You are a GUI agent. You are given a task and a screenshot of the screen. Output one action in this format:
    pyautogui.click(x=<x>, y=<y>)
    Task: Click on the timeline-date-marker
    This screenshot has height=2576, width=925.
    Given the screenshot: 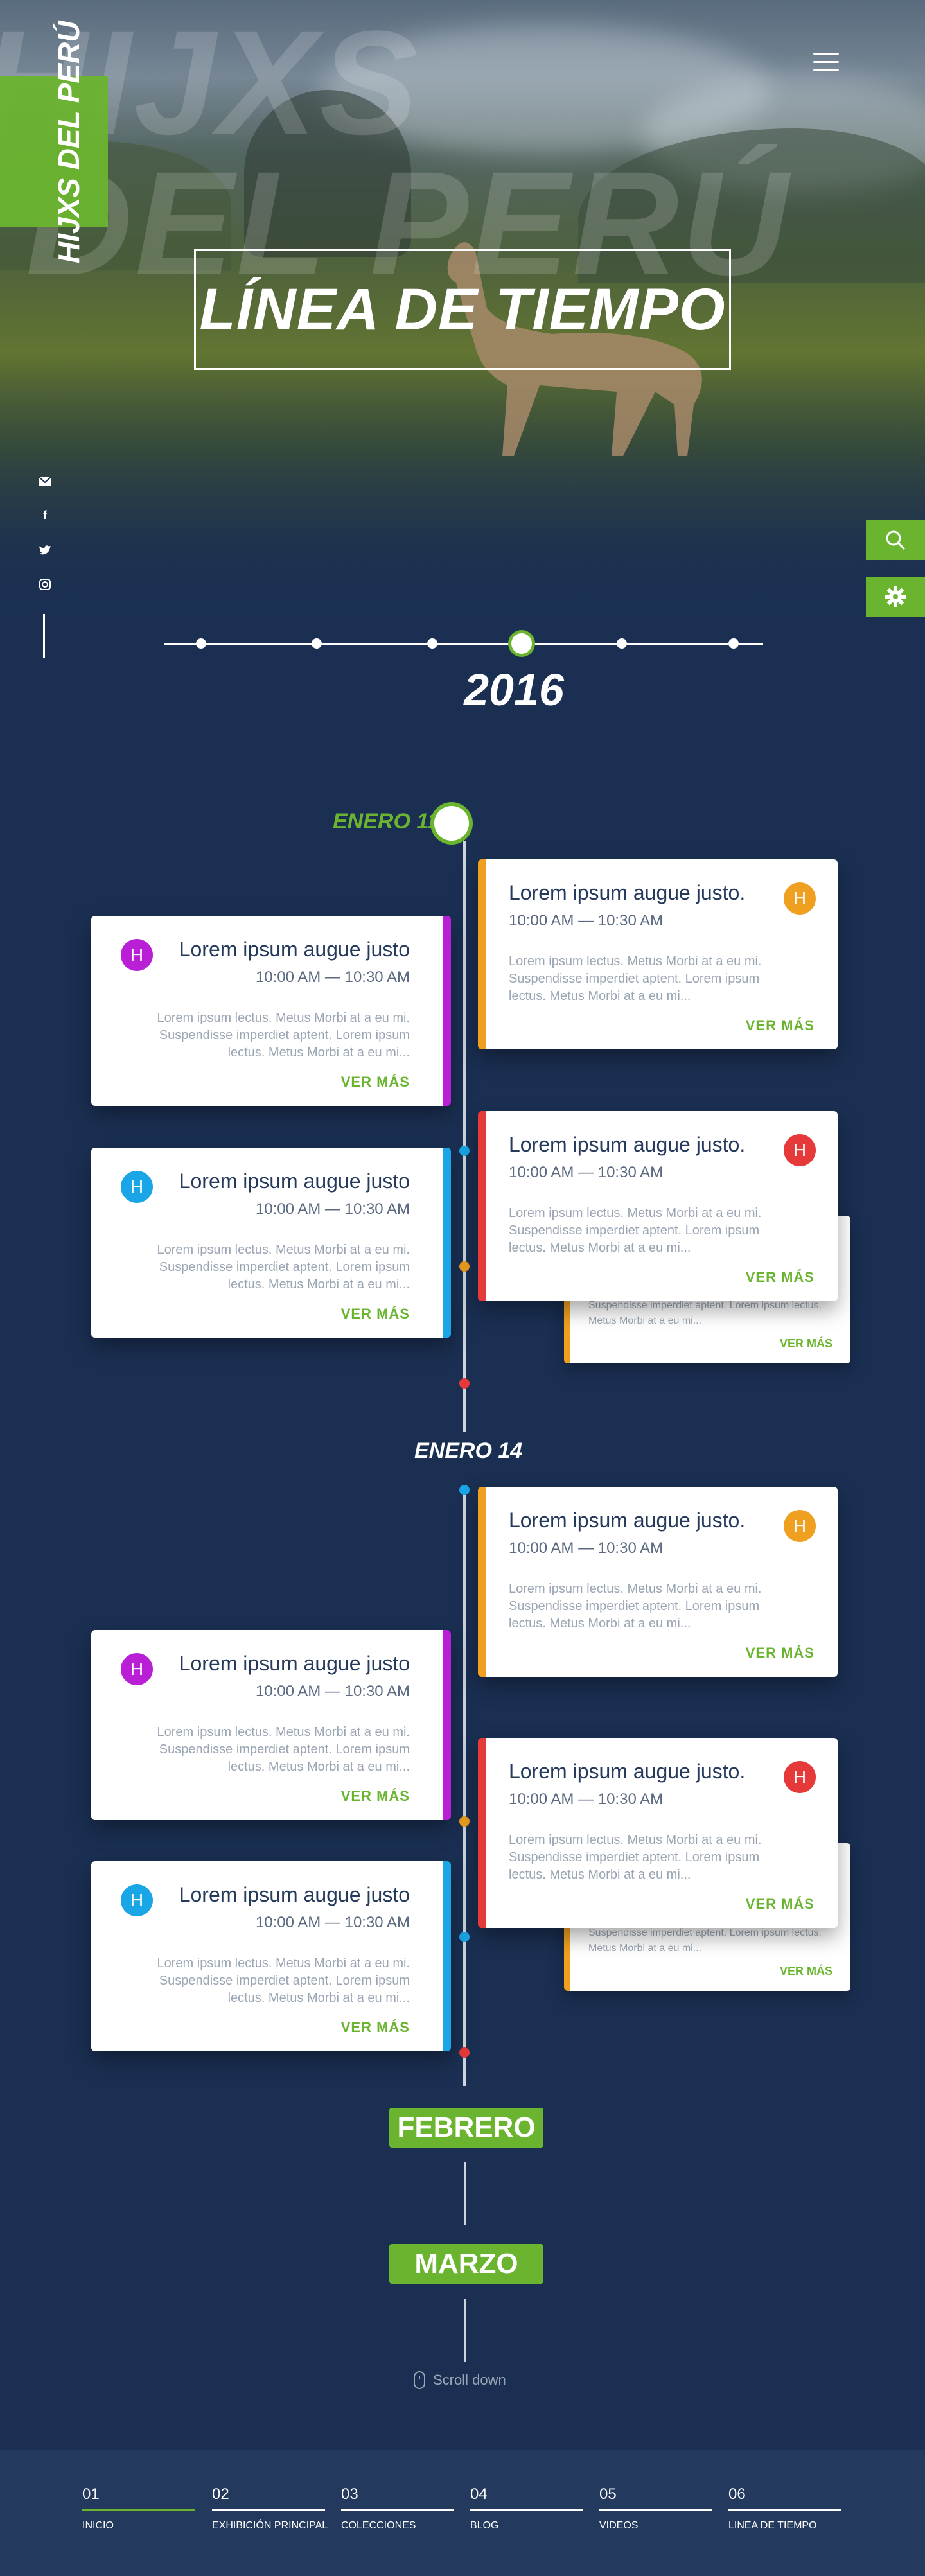 What is the action you would take?
    pyautogui.click(x=451, y=823)
    